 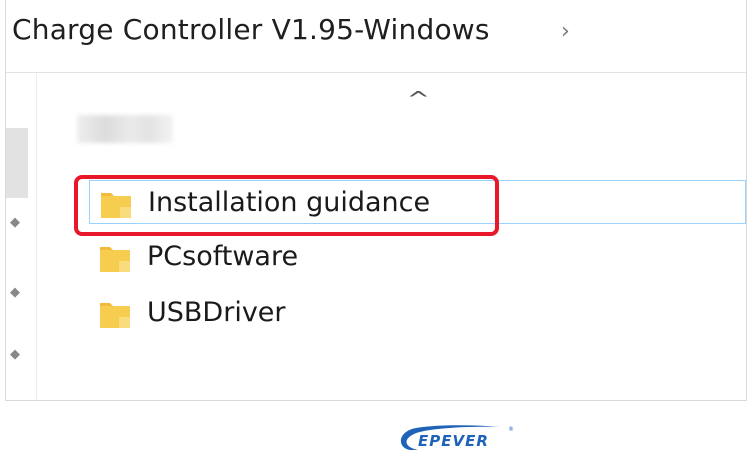 What do you see at coordinates (17, 163) in the screenshot?
I see `nav-pane-scrollbar` at bounding box center [17, 163].